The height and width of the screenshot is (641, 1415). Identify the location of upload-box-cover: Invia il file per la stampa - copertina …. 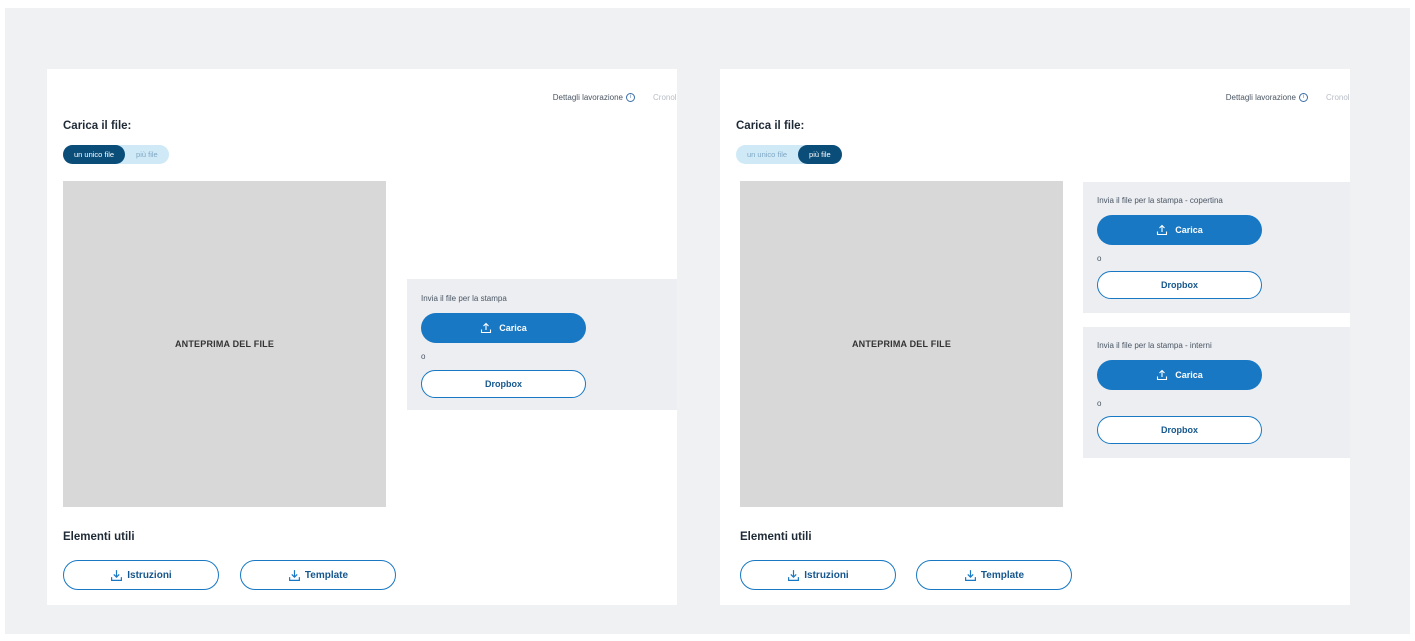
(1216, 247).